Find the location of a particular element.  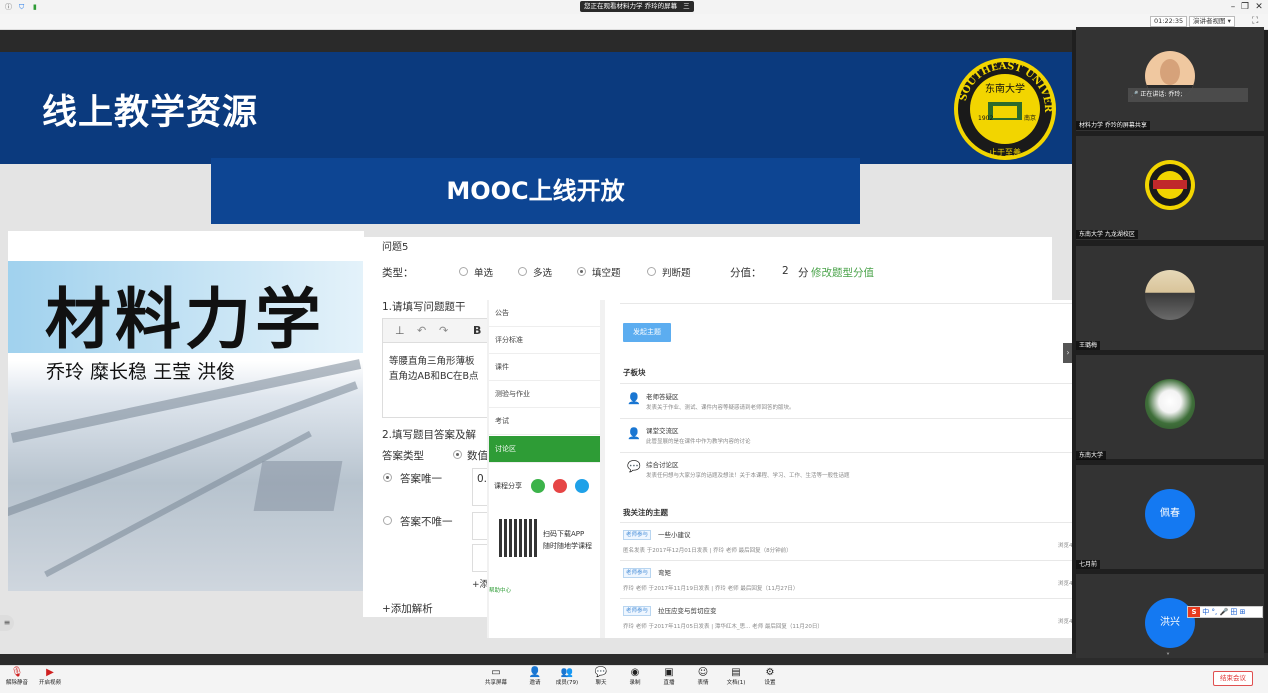

type-multi-radio is located at coordinates (522, 271).